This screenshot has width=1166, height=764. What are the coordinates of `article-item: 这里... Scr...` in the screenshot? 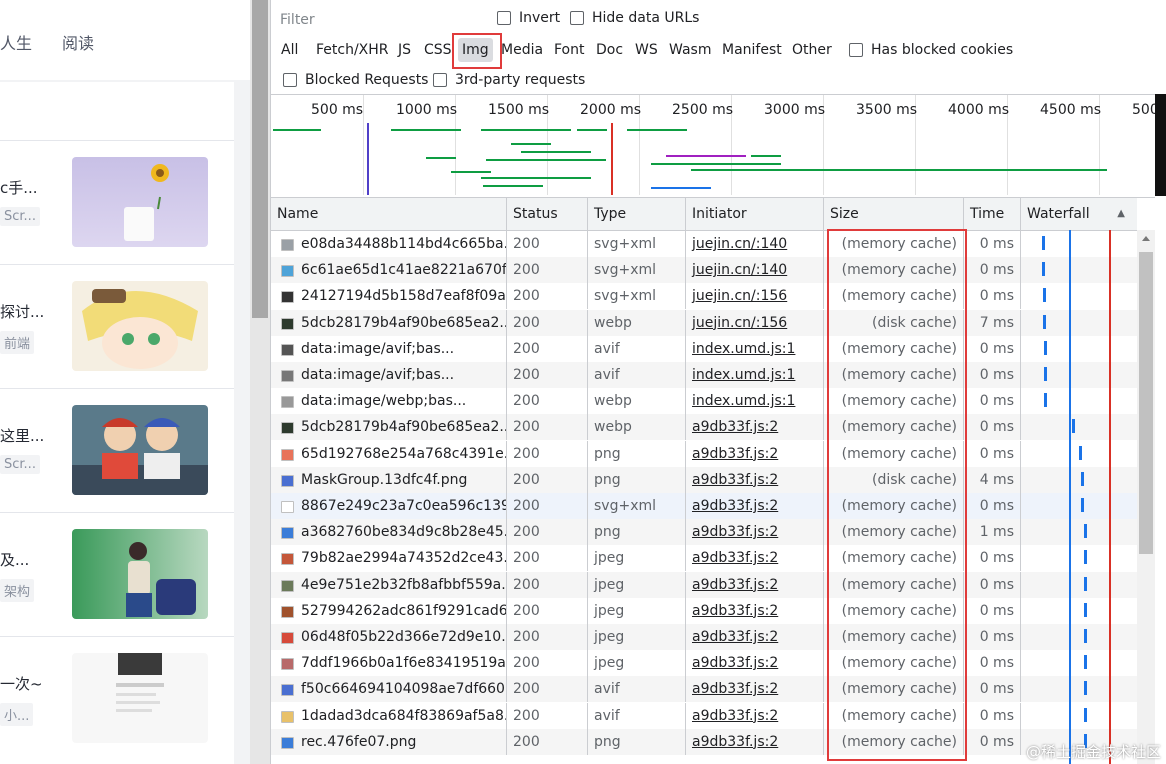 It's located at (117, 450).